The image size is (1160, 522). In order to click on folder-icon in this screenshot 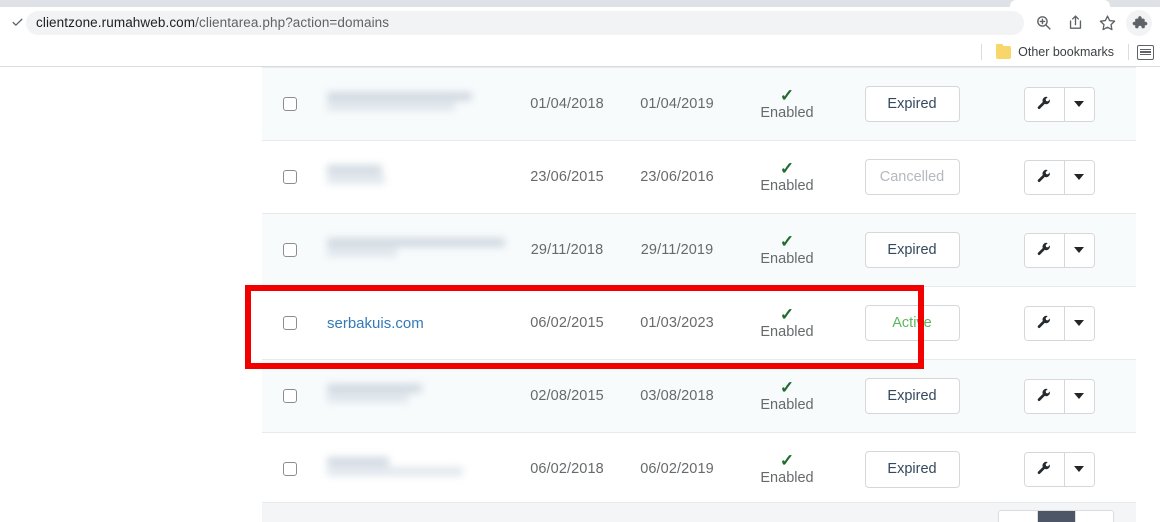, I will do `click(1004, 51)`.